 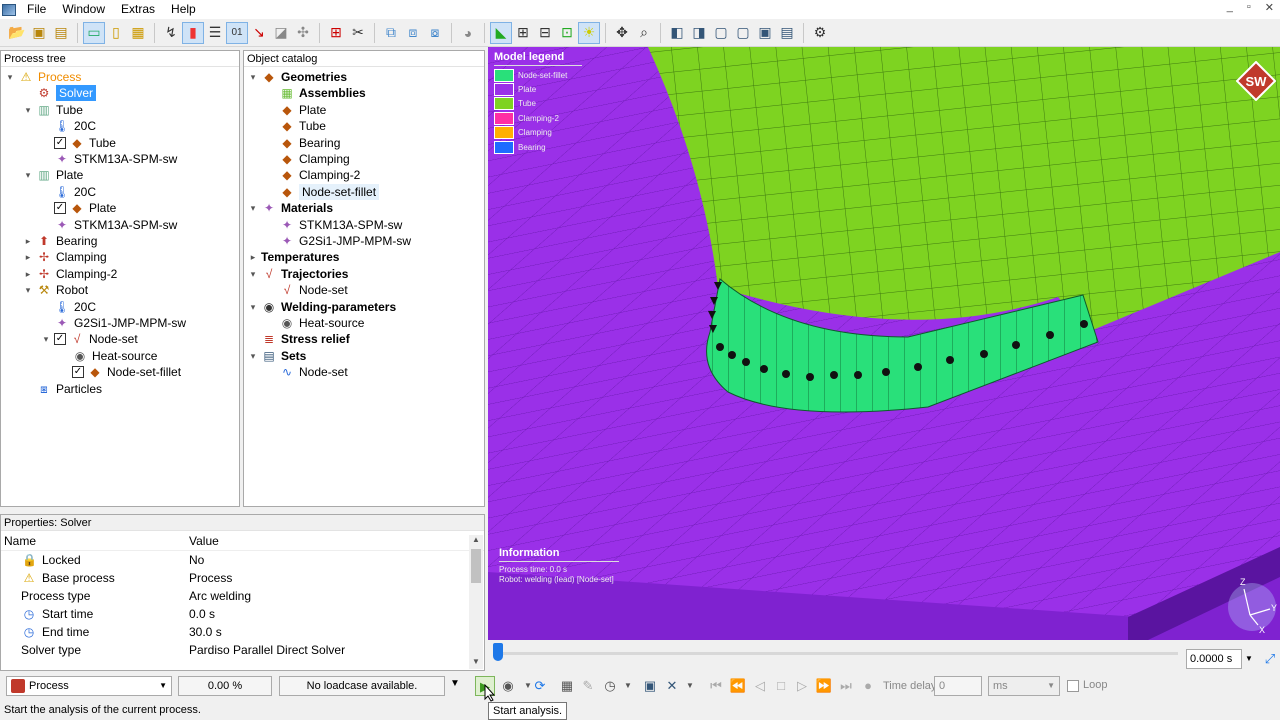 What do you see at coordinates (589, 32) in the screenshot?
I see `light-icon: ☀` at bounding box center [589, 32].